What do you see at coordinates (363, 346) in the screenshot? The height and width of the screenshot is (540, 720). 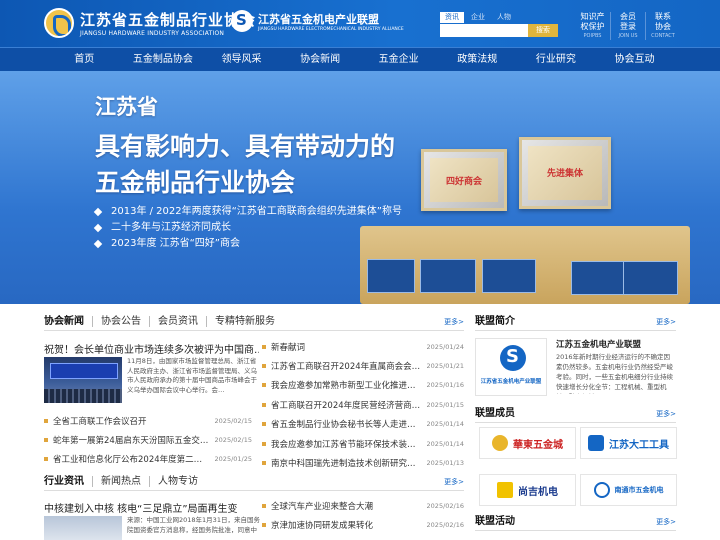 I see `list-item: 新春献词 2025/01/24` at bounding box center [363, 346].